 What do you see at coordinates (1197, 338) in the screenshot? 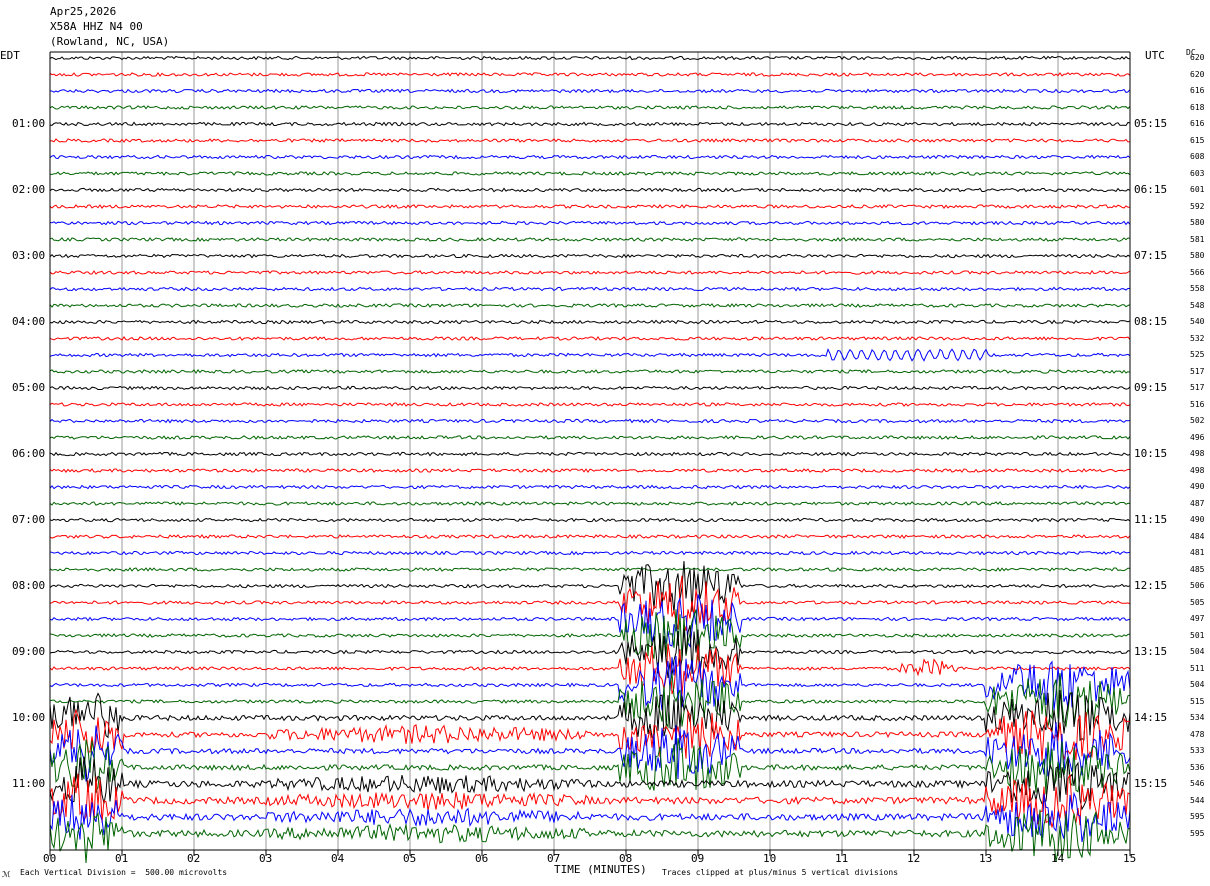
I see `dc-offset-label: 532` at bounding box center [1197, 338].